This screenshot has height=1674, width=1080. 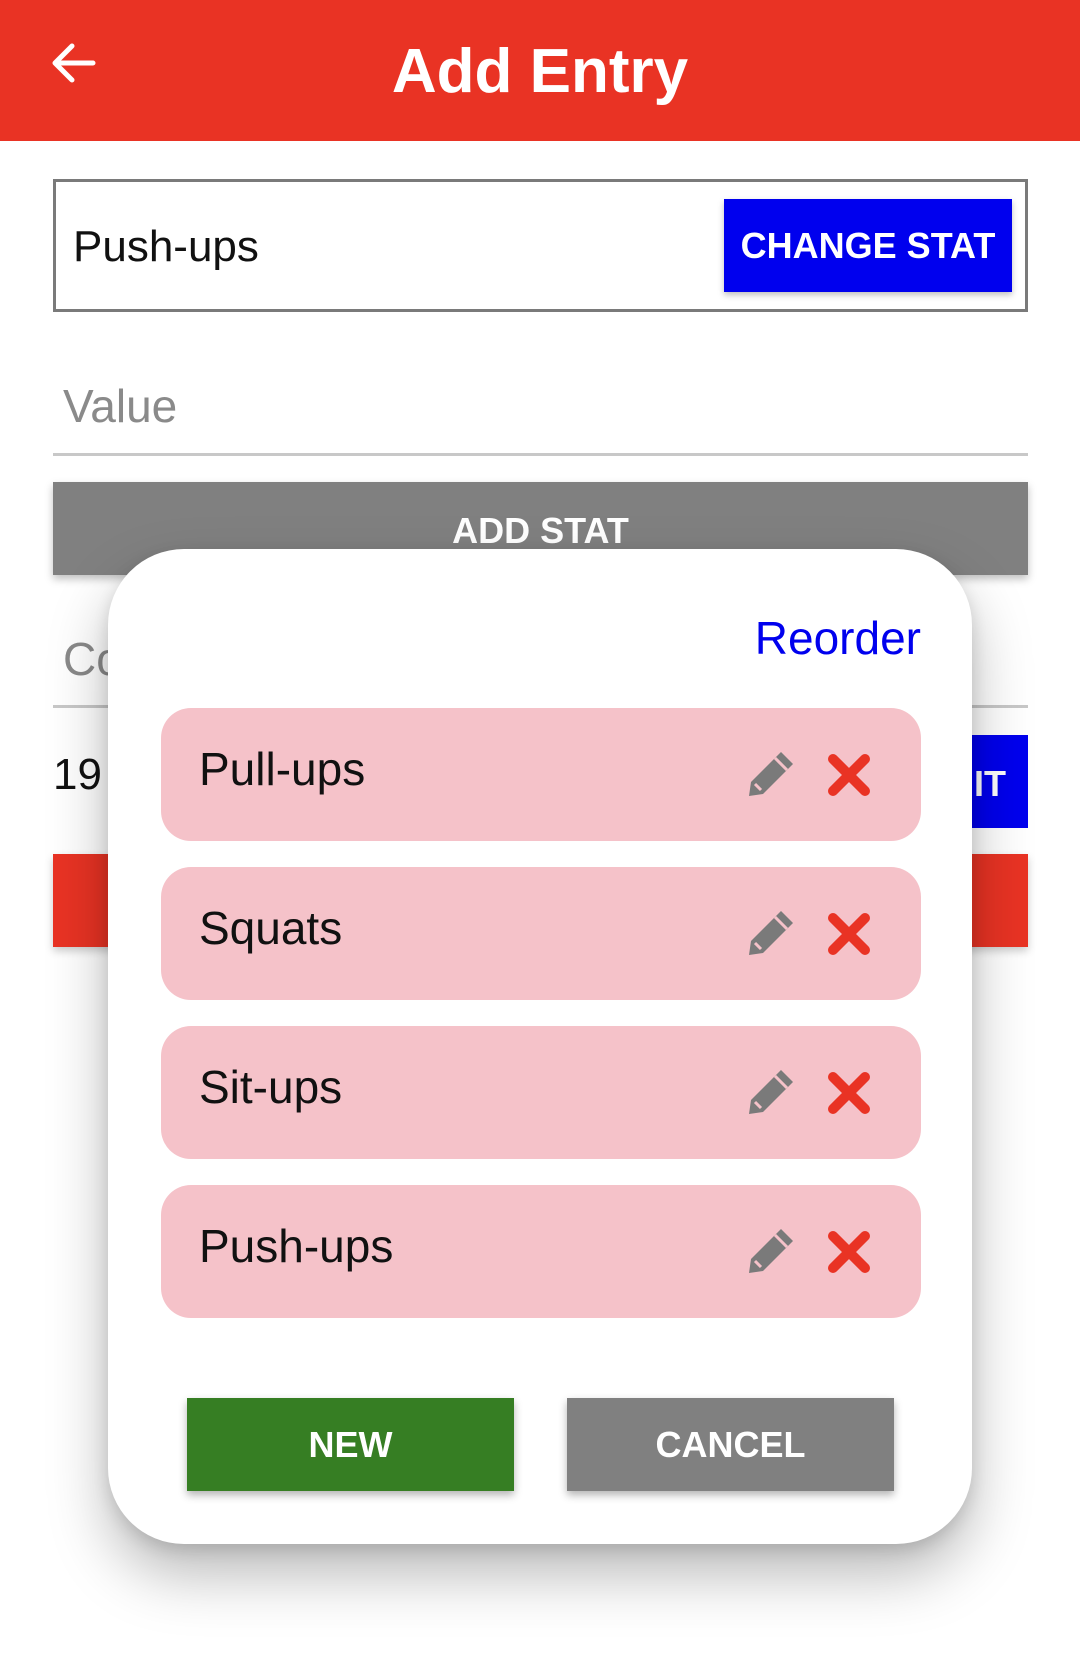 I want to click on page-title: Add Entry, so click(x=540, y=71).